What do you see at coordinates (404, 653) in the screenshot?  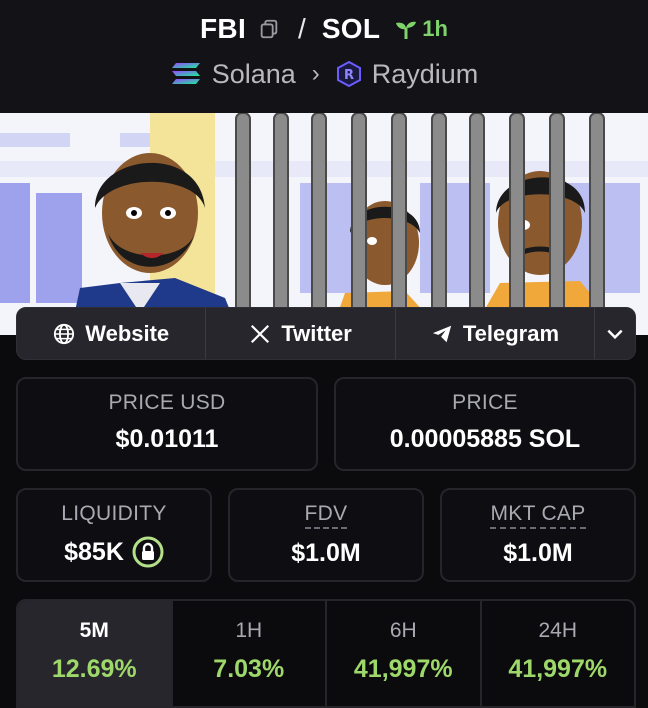 I see `tab-6h: 6H 41,997%` at bounding box center [404, 653].